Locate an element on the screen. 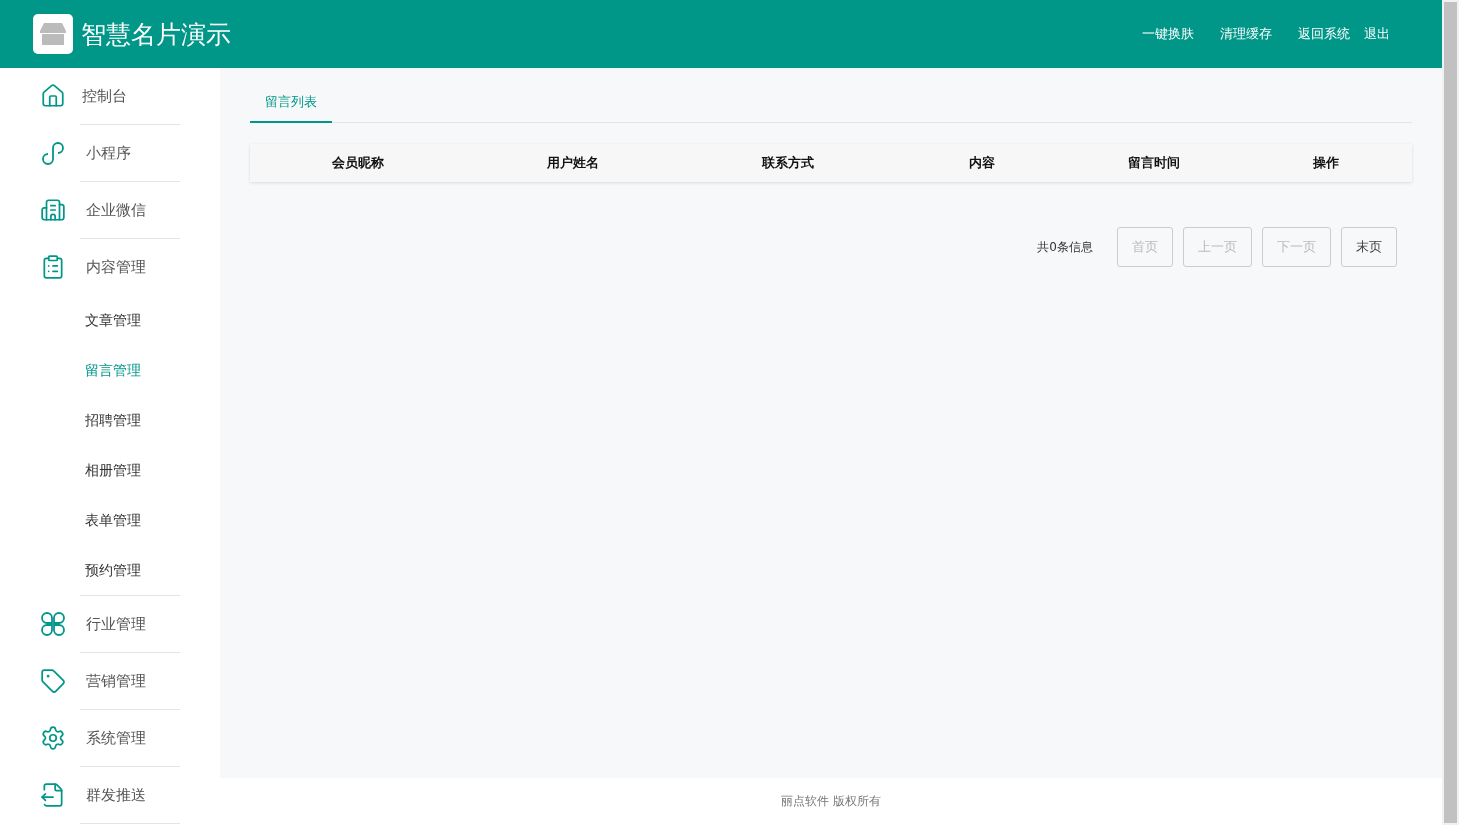 This screenshot has width=1459, height=825. sidebar-item: 群发推送 is located at coordinates (116, 795).